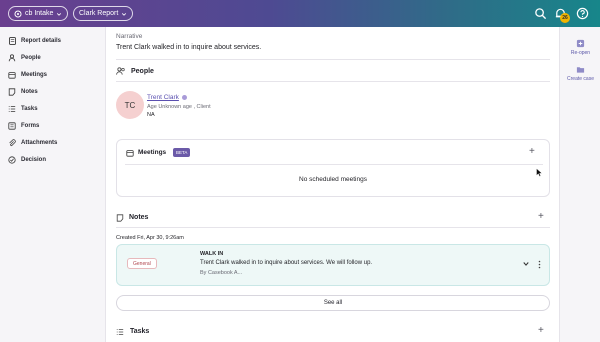 Image resolution: width=600 pixels, height=342 pixels. What do you see at coordinates (12, 160) in the screenshot?
I see `decision-icon` at bounding box center [12, 160].